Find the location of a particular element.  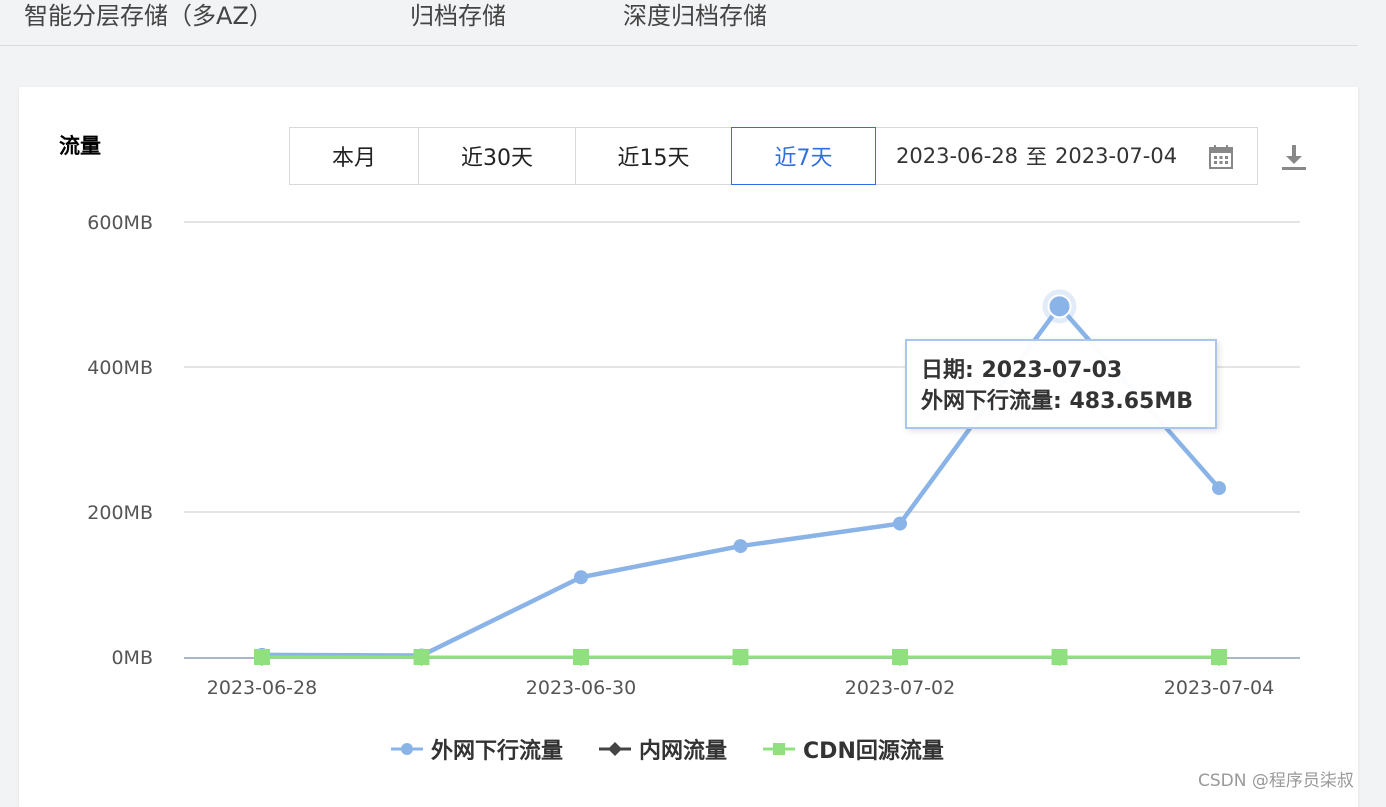

y-tick-label: 0MB is located at coordinates (132, 658).